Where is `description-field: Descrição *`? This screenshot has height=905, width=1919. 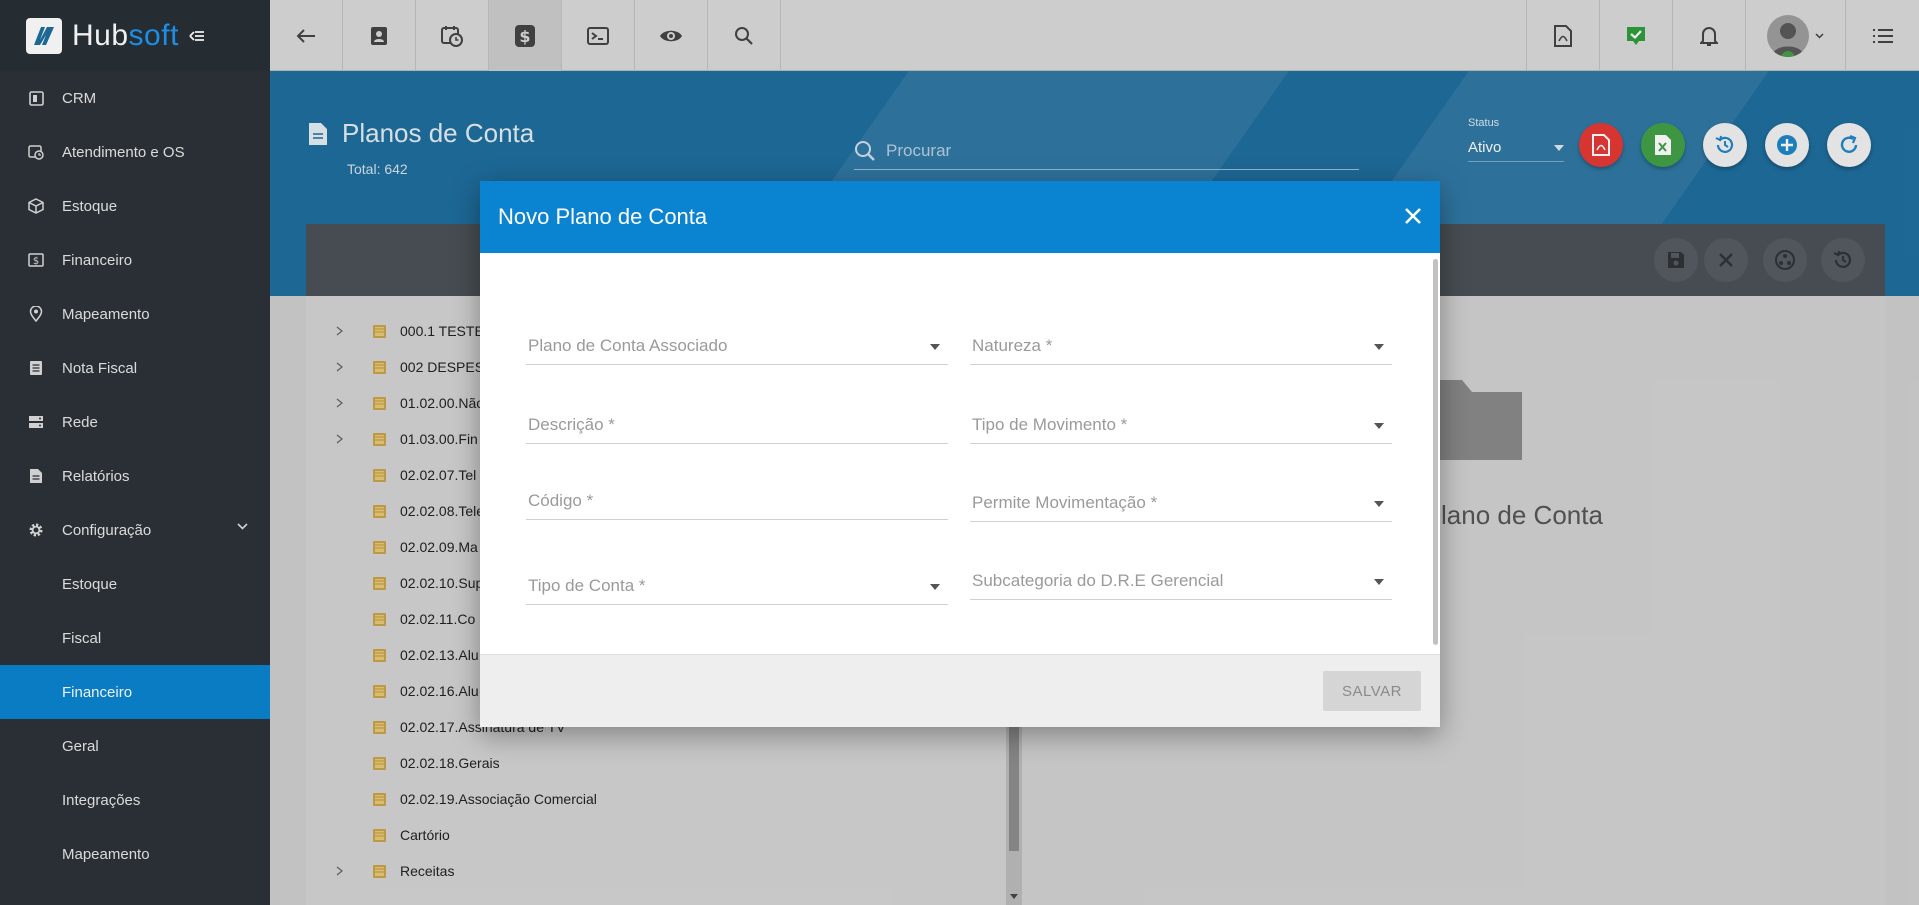
description-field: Descrição * is located at coordinates (737, 424).